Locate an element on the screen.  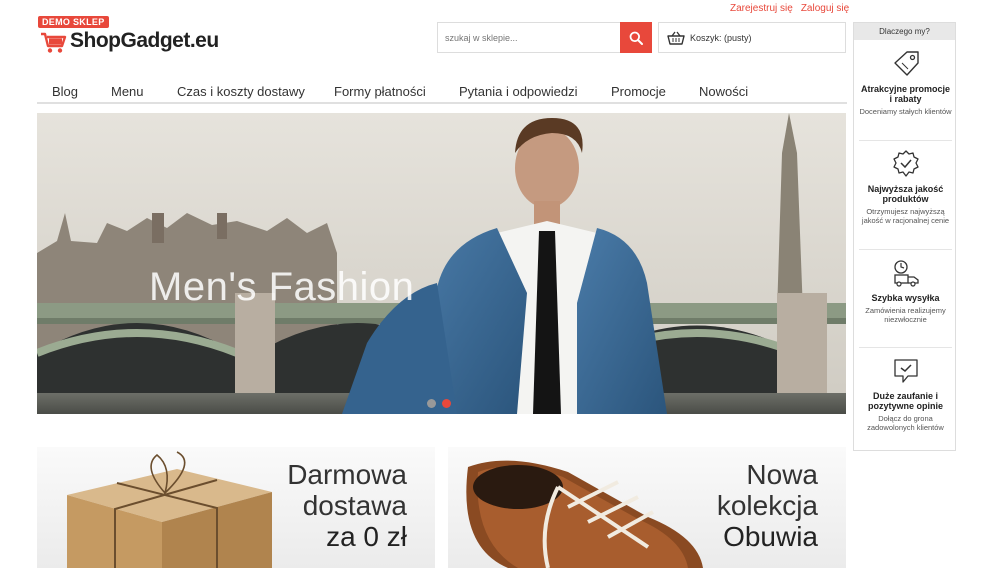
feature-desc: Doceniamy stałych klientów is located at coordinates (905, 111).